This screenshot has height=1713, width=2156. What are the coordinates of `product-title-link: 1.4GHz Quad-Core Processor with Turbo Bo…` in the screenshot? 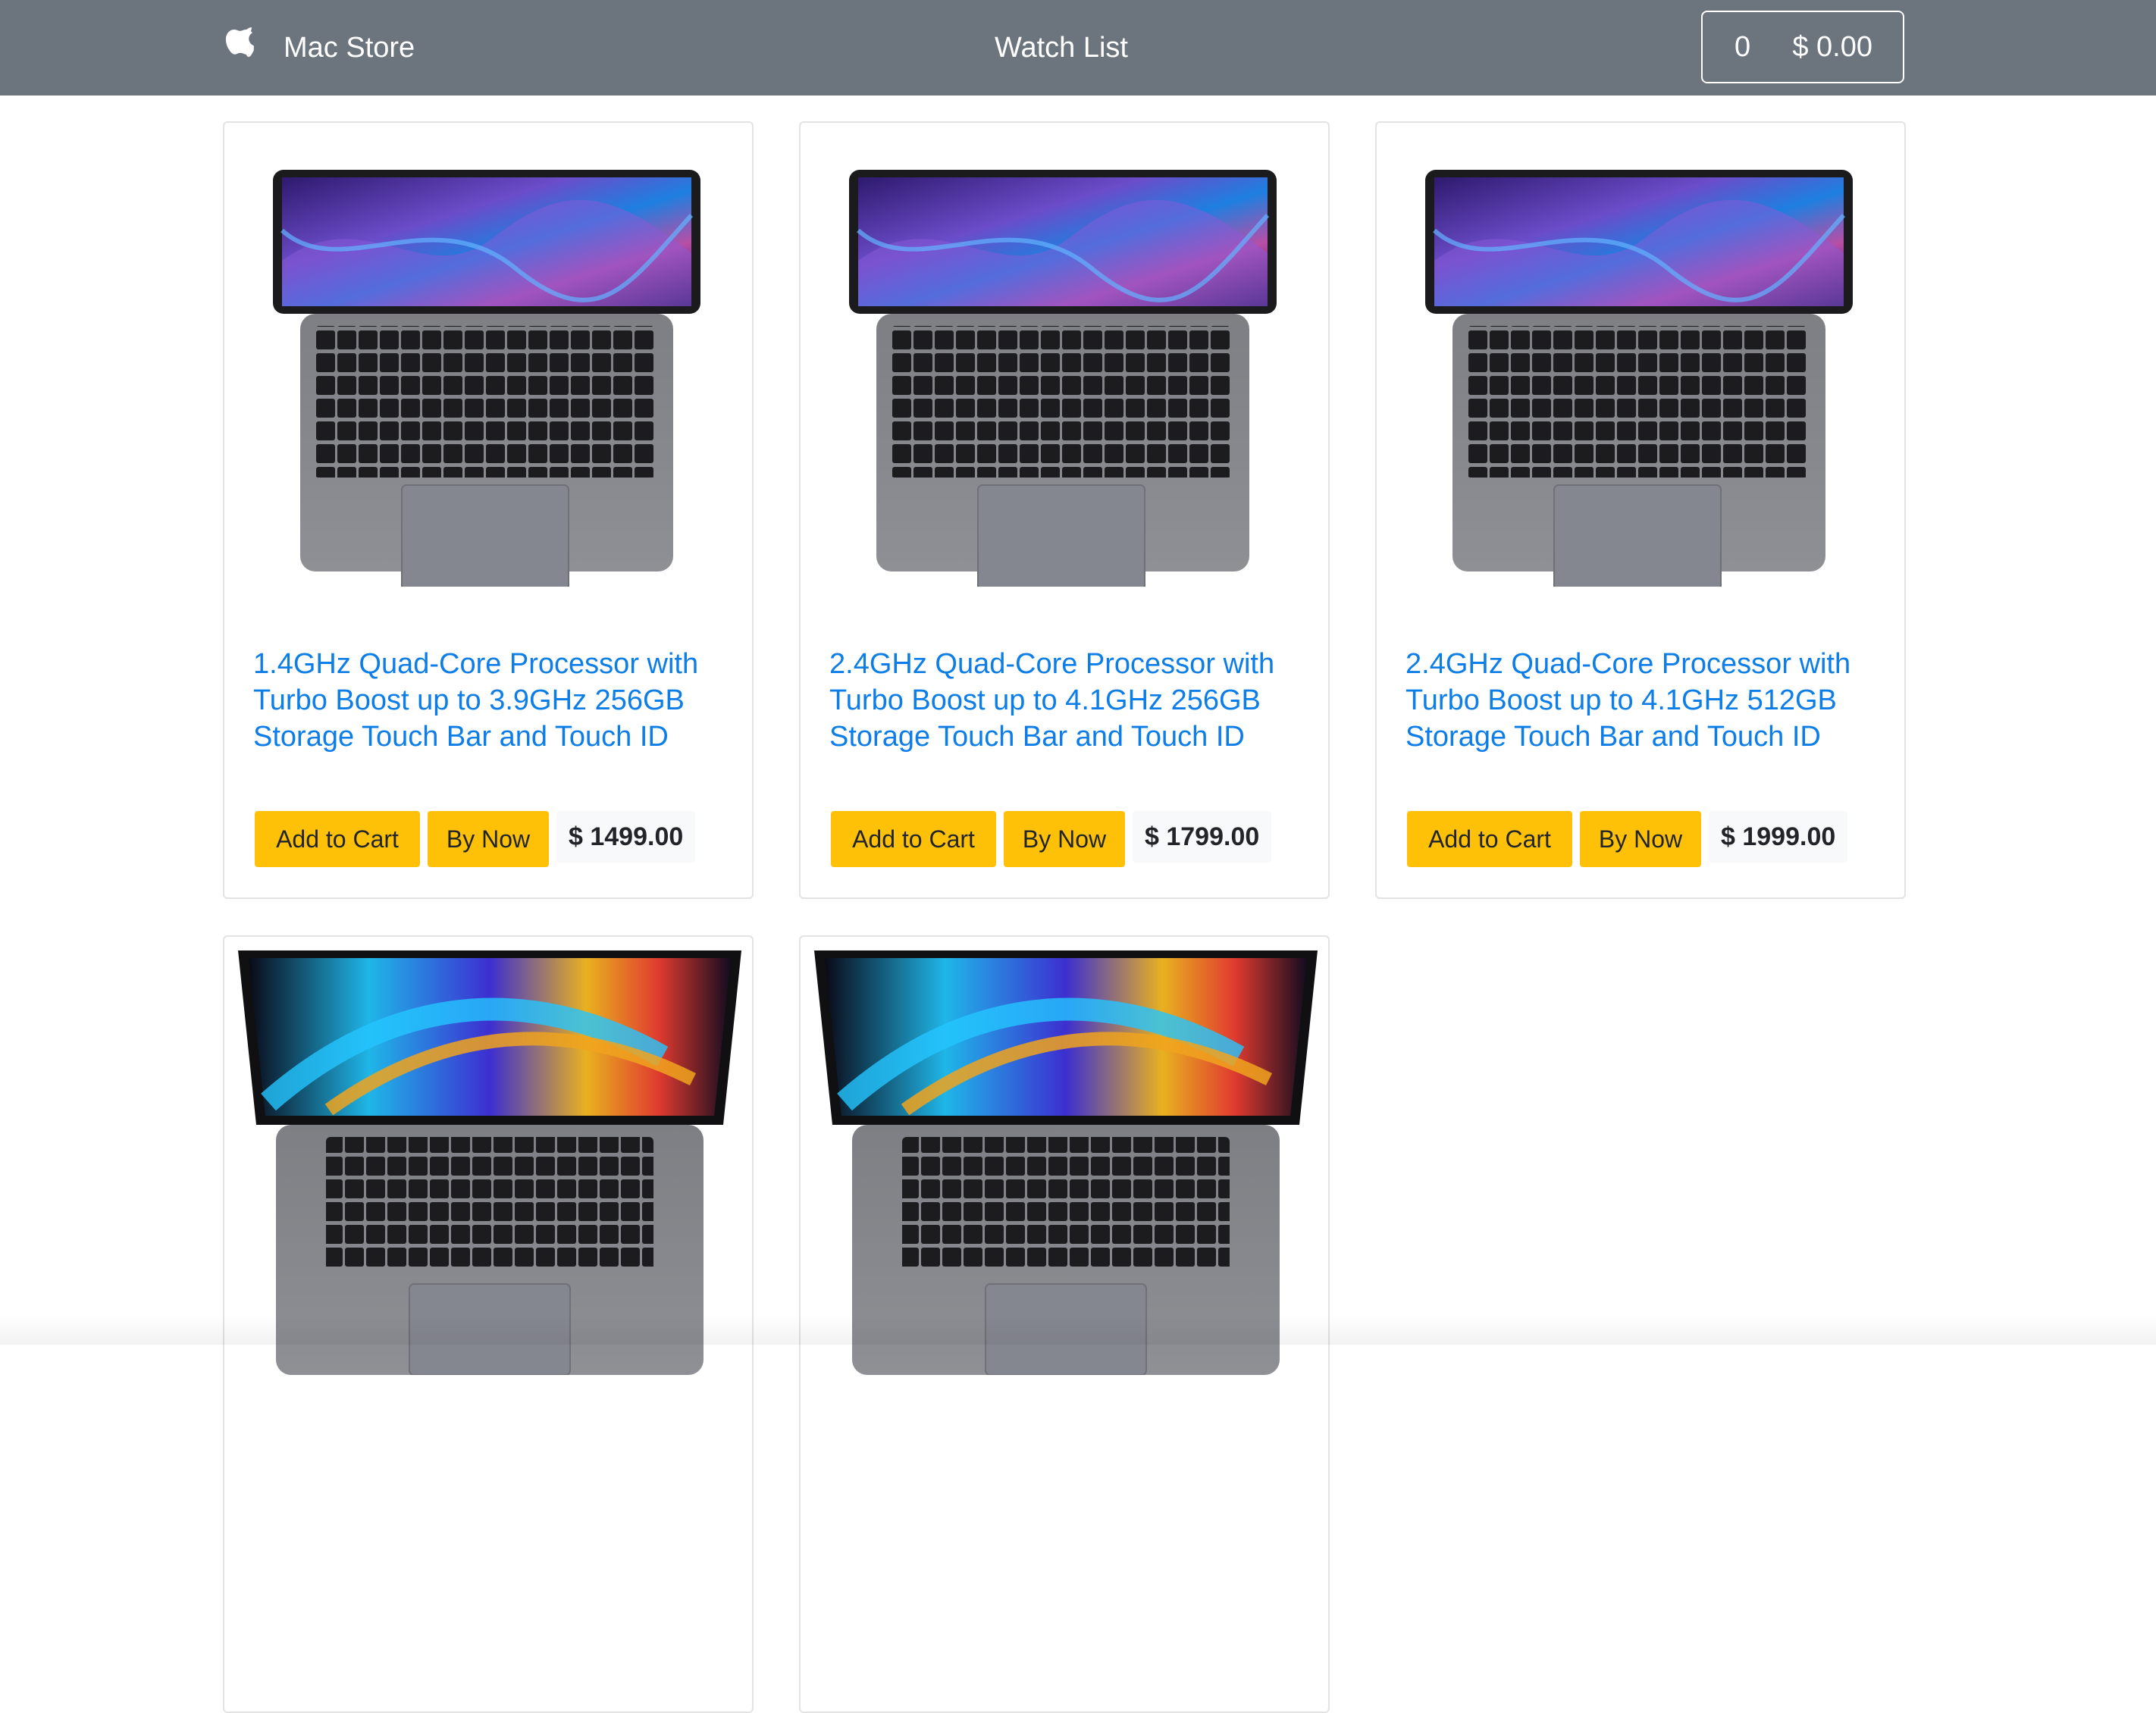 It's located at (492, 701).